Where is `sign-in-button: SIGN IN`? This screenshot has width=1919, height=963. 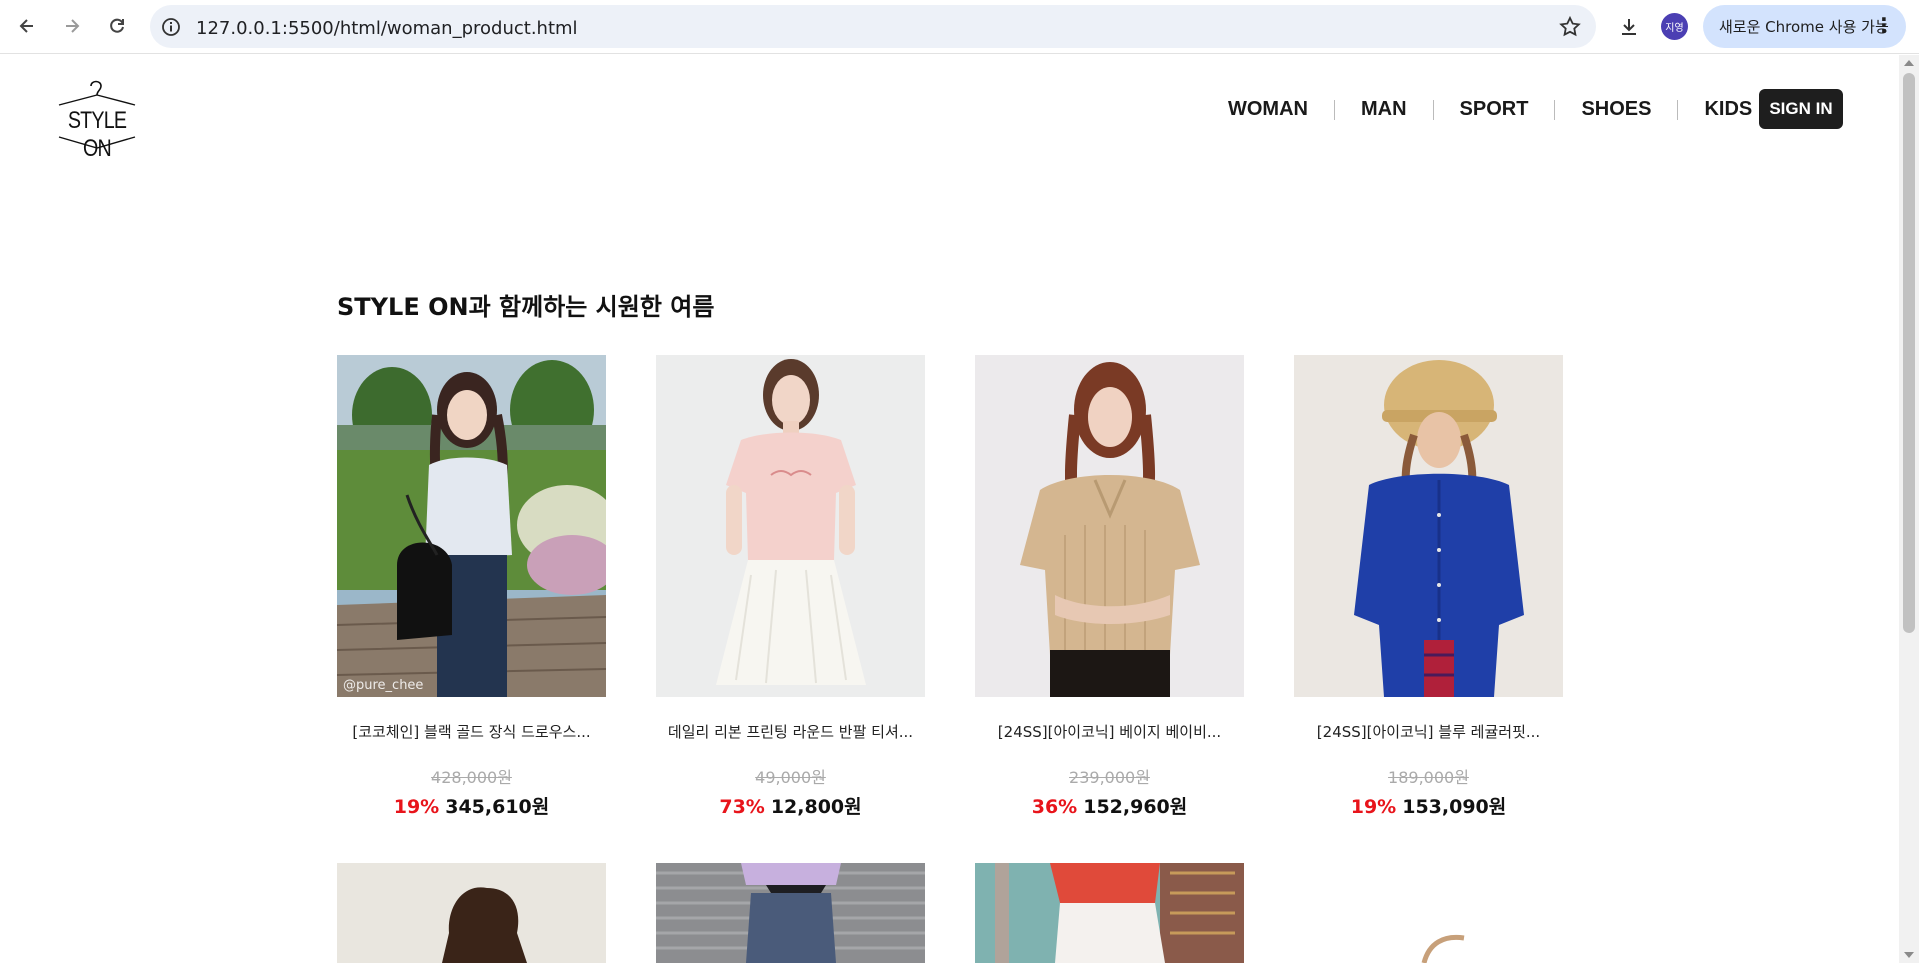 sign-in-button: SIGN IN is located at coordinates (1801, 109).